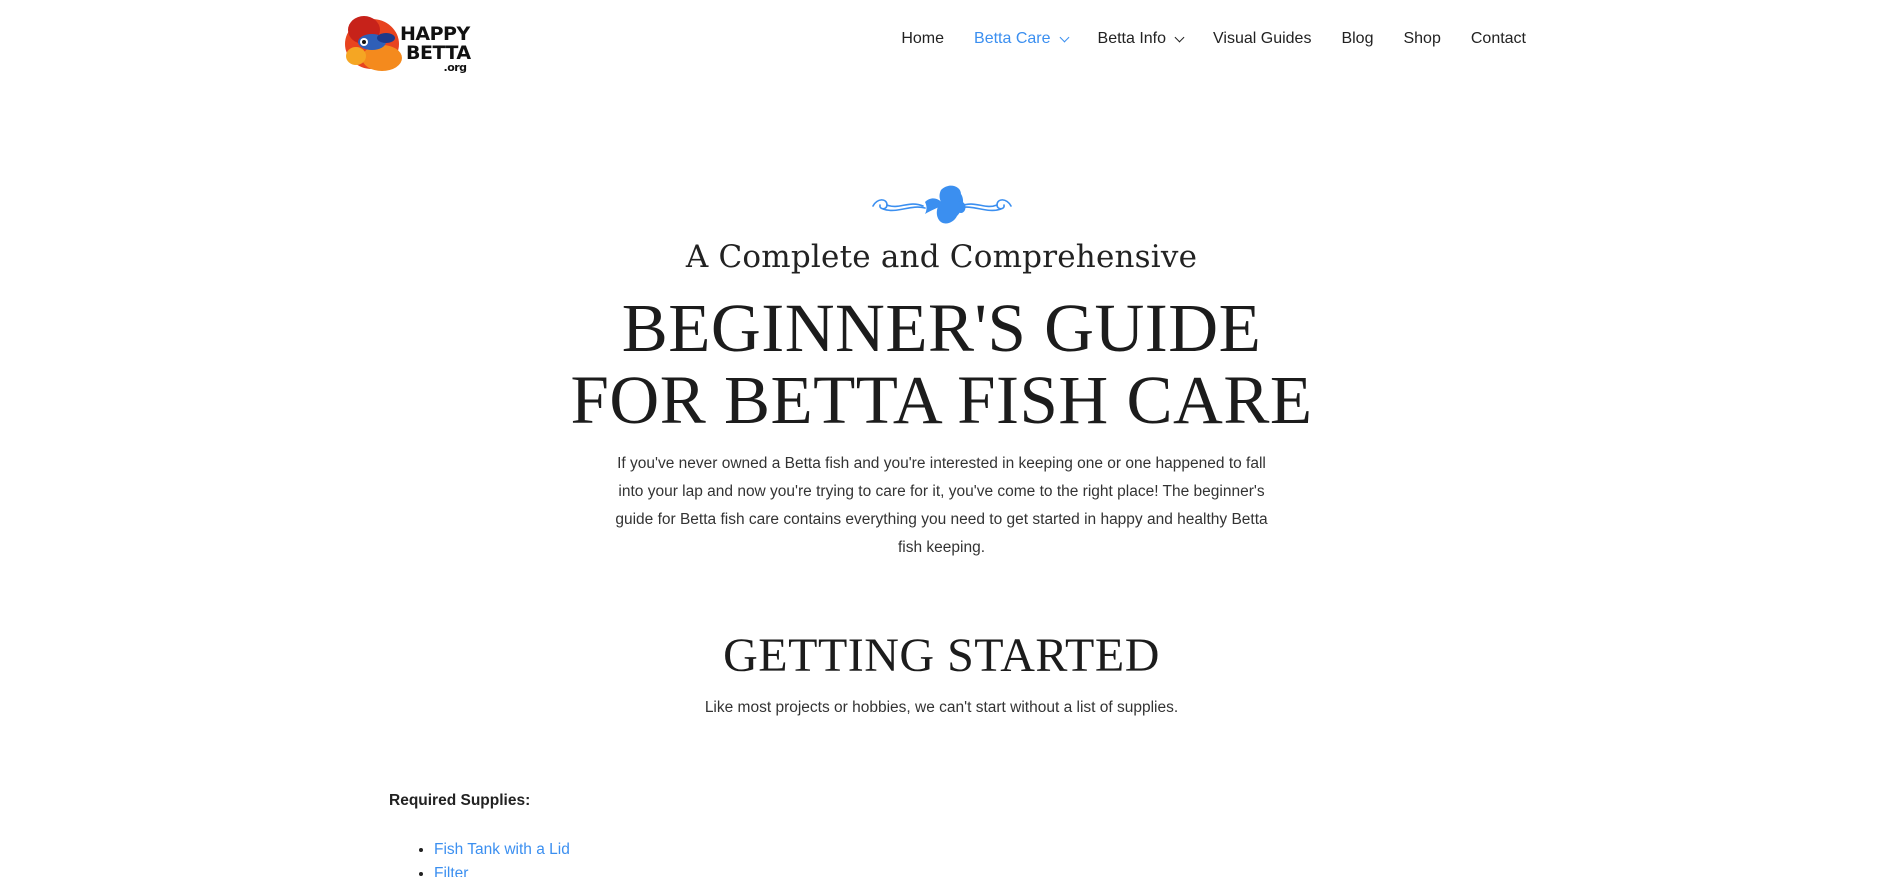 This screenshot has height=877, width=1883. I want to click on betta-fish-flourish-icon, so click(941, 204).